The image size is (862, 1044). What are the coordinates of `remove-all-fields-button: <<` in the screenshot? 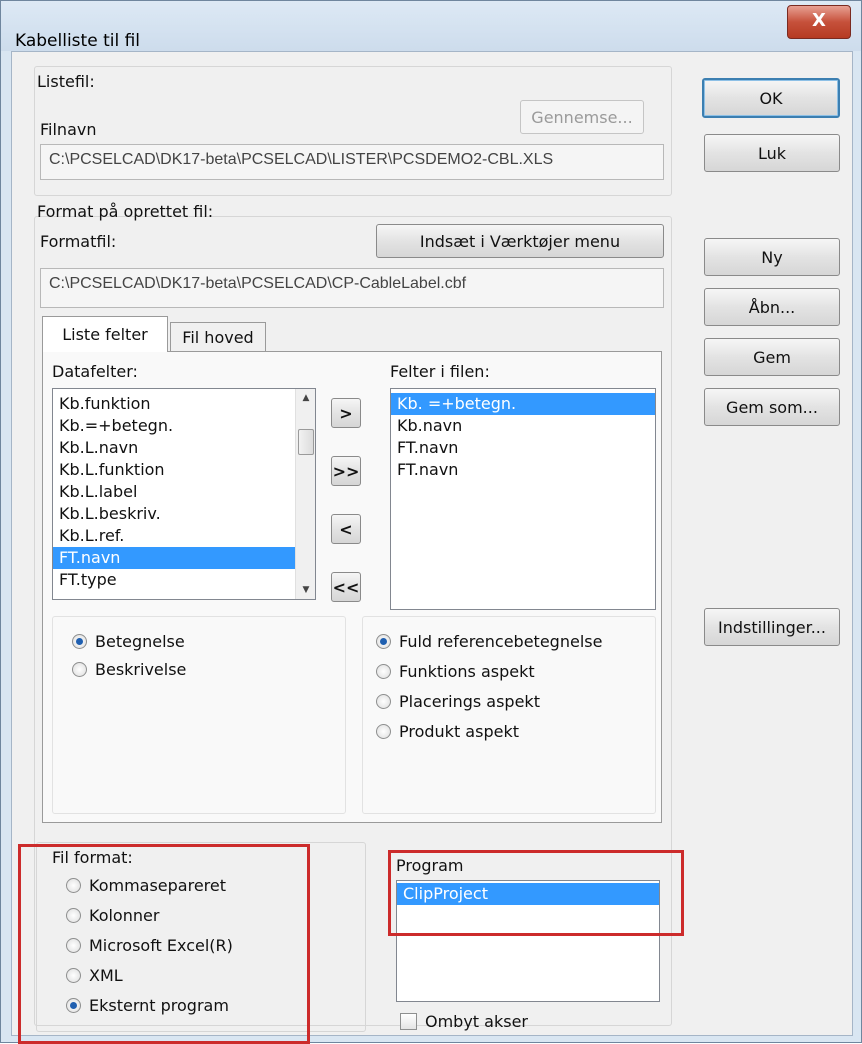 It's located at (346, 587).